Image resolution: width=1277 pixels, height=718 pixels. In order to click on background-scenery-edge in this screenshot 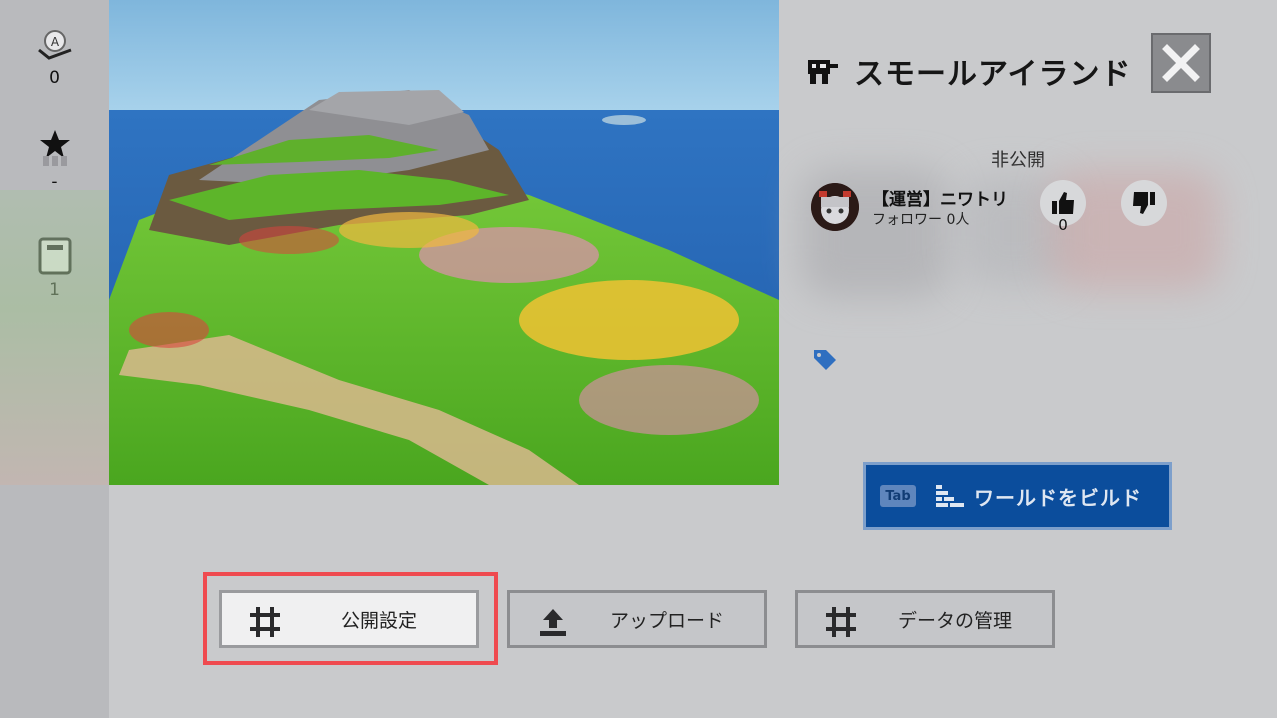, I will do `click(54, 337)`.